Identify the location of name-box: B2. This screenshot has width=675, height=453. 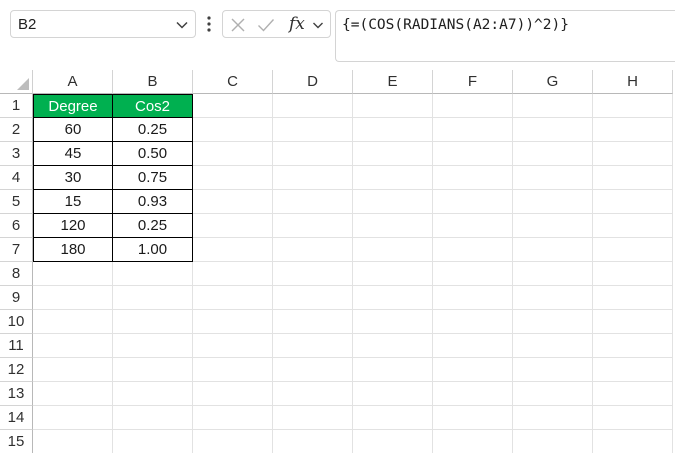
(103, 24).